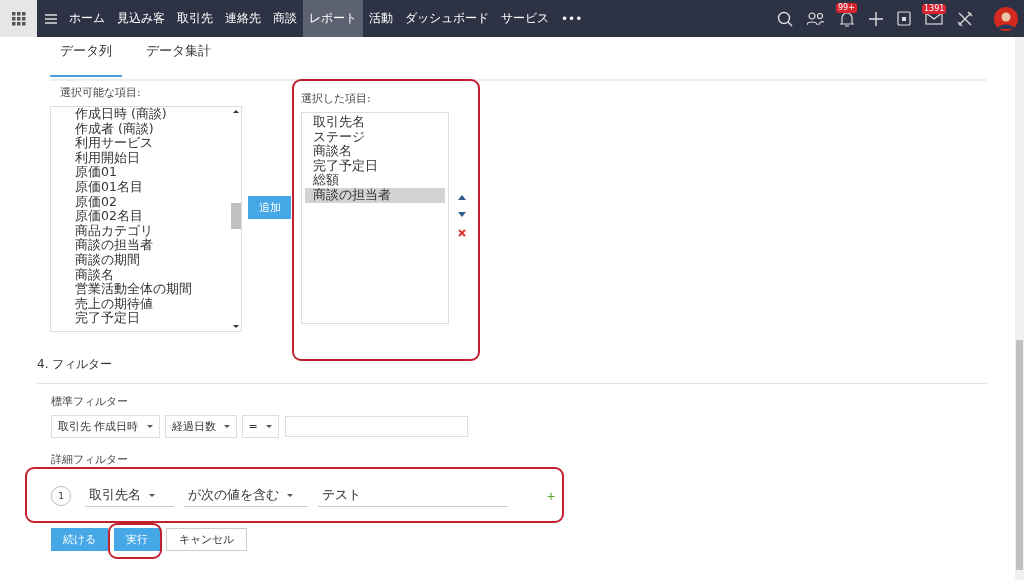 This screenshot has width=1024, height=580. I want to click on move-down-icon, so click(462, 214).